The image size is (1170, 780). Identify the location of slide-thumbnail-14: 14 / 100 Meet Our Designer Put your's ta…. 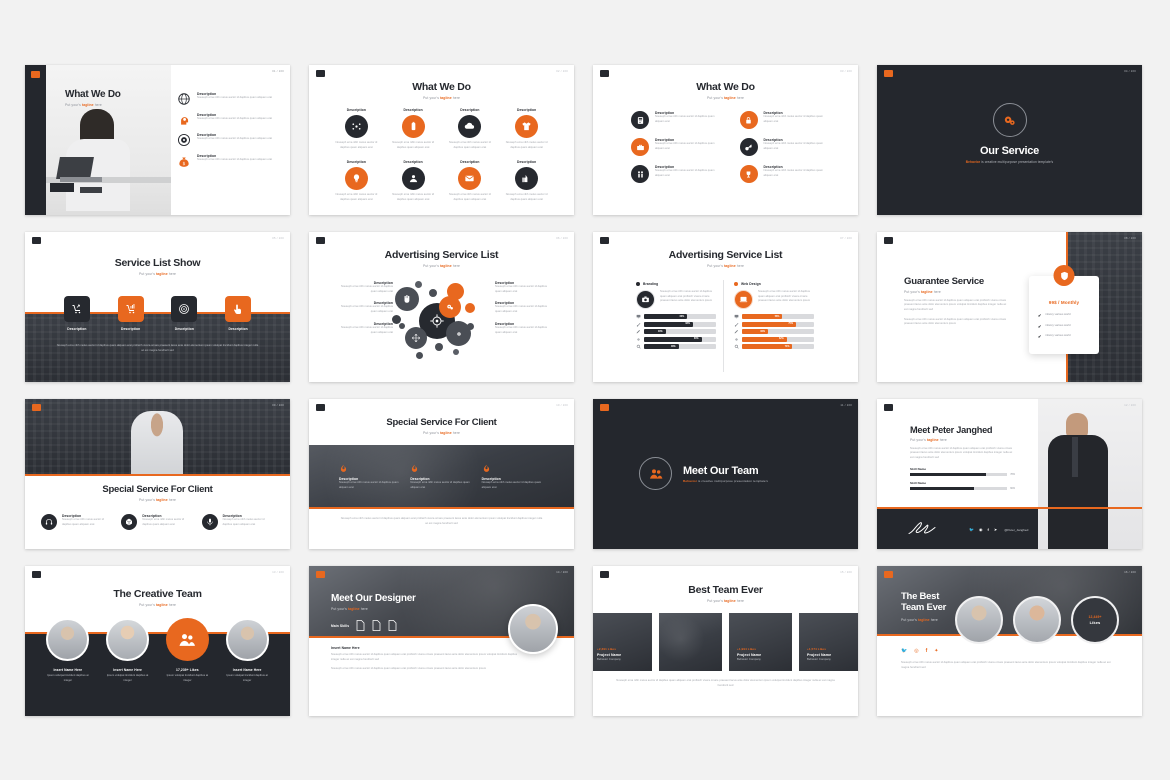
(441, 641).